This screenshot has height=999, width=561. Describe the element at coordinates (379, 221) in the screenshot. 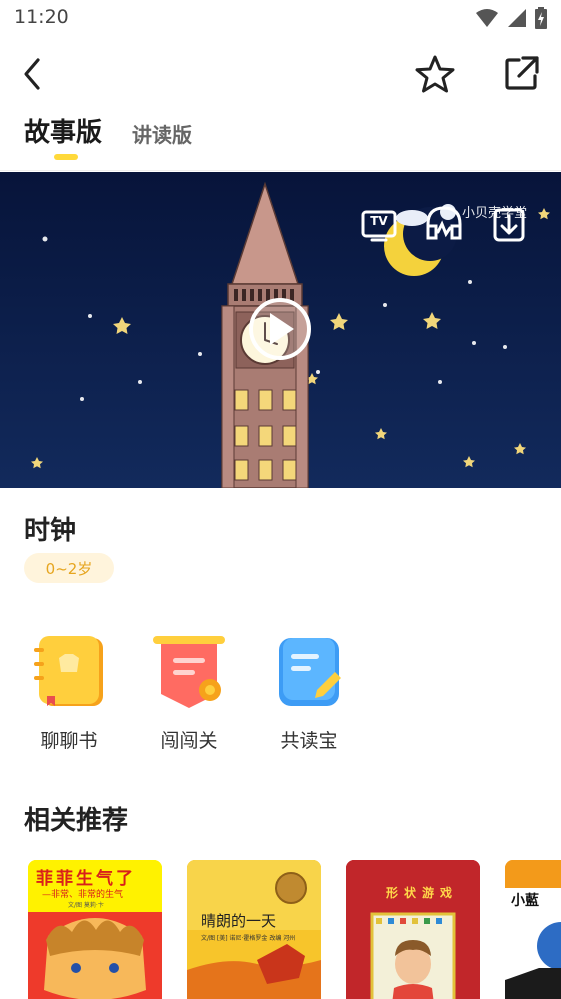

I see `tv-label: TV` at that location.